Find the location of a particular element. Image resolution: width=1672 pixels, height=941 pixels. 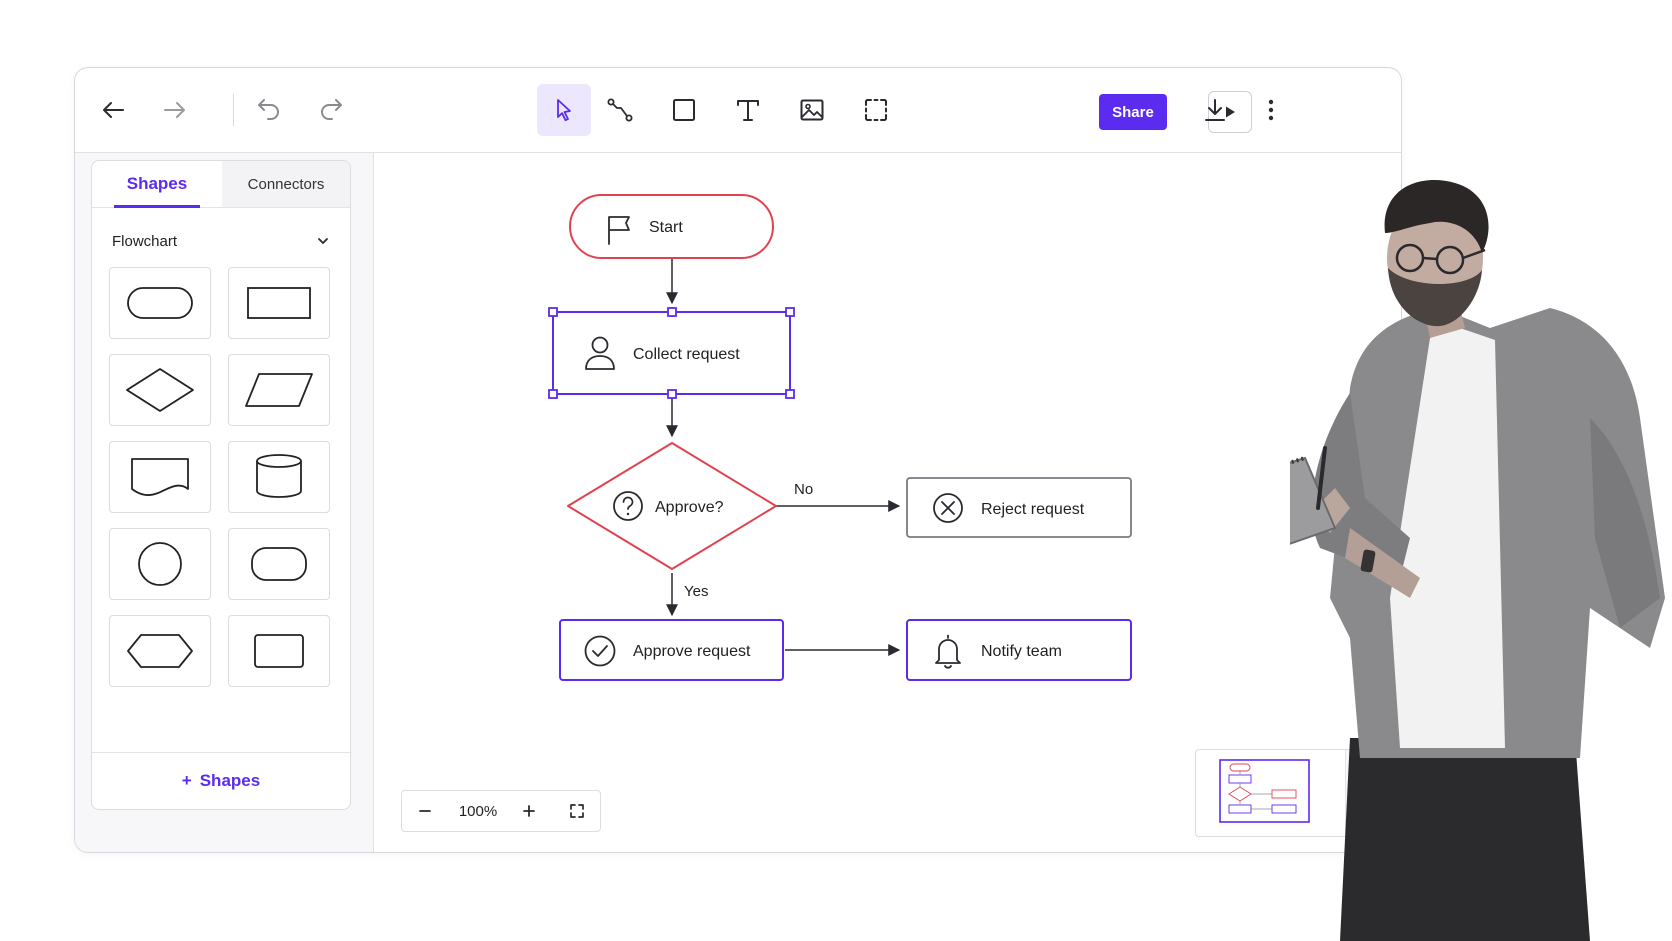

share-button: Share is located at coordinates (1133, 112).